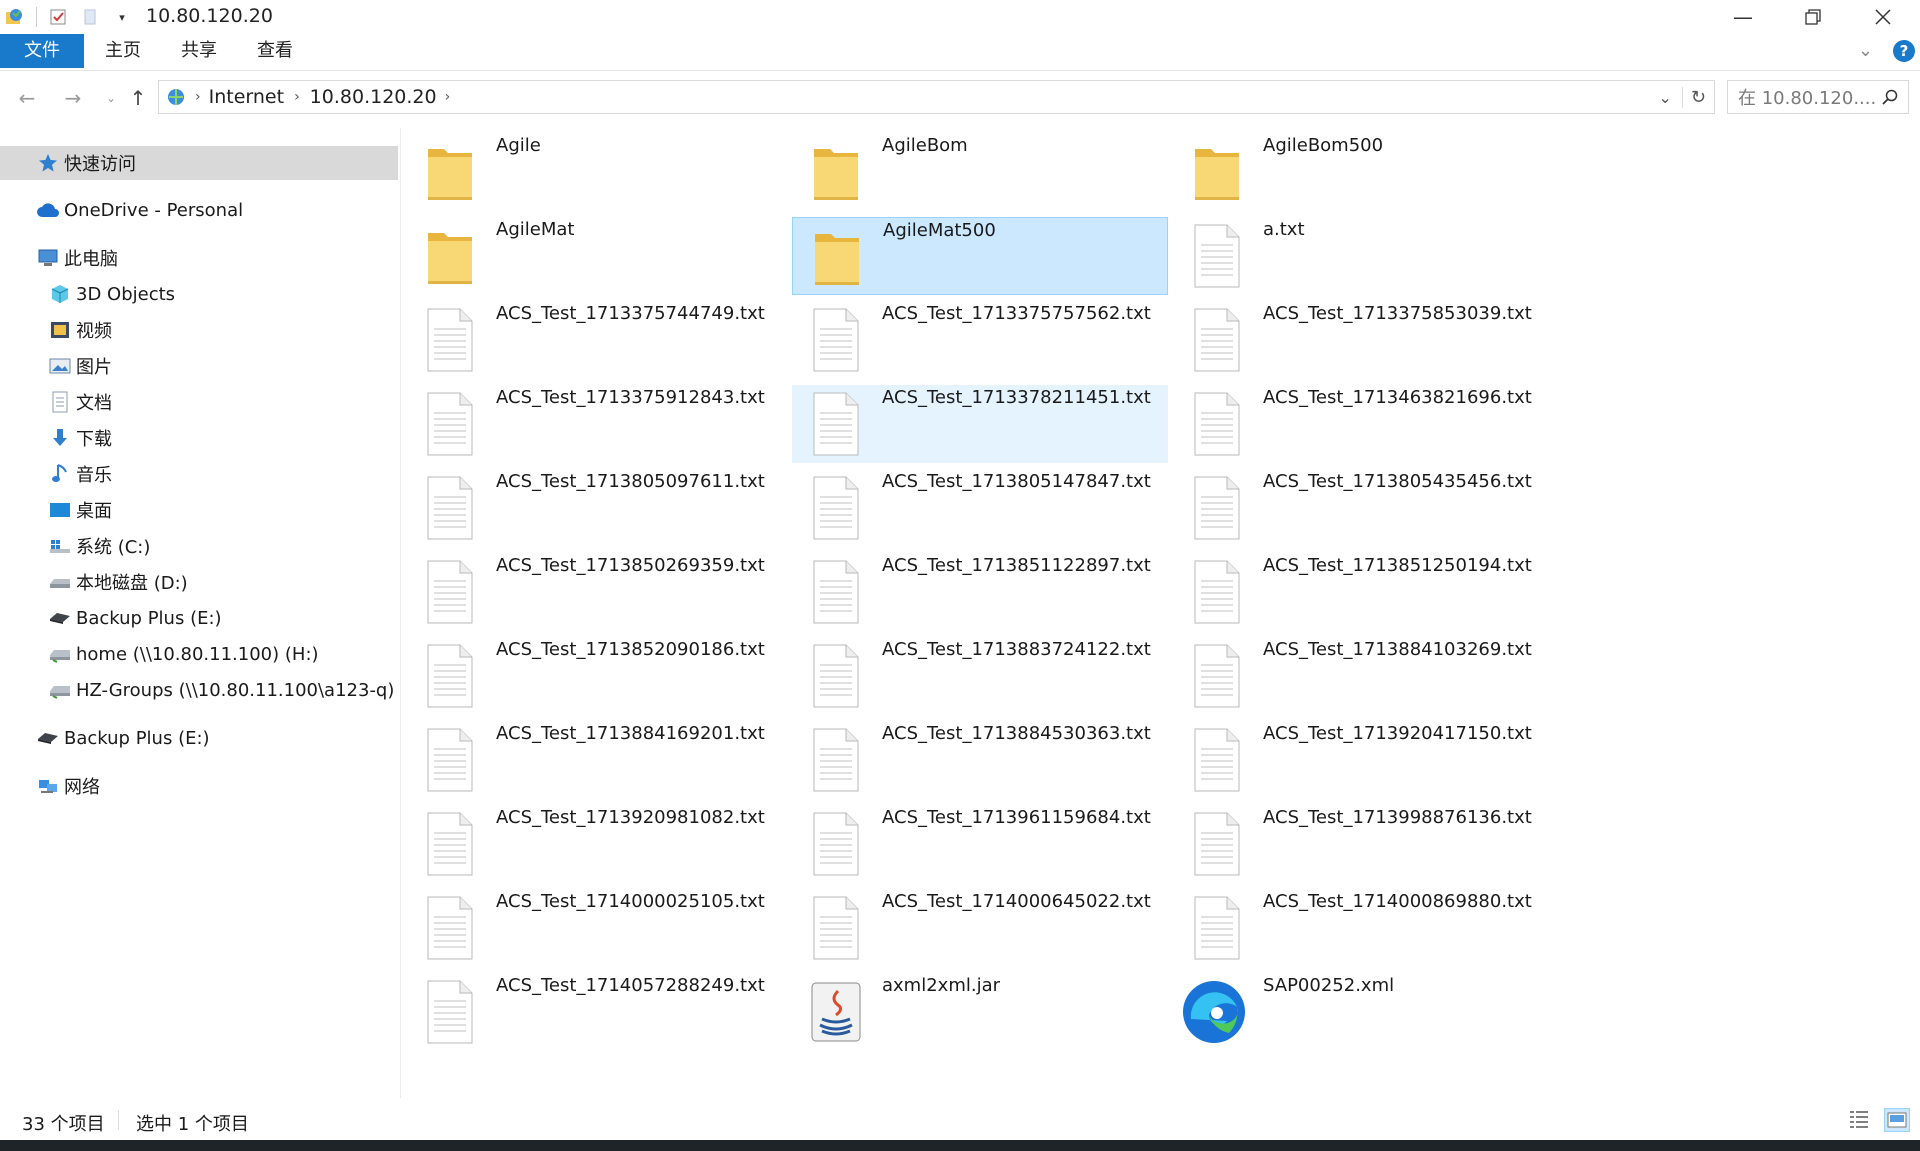 This screenshot has width=1920, height=1151. I want to click on file-item: ACS_Test_1713852090186.txt, so click(594, 676).